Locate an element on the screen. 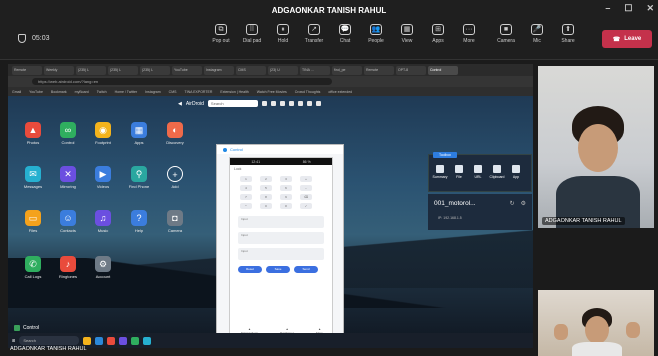 The image size is (658, 356). bookmark-item: myBoard is located at coordinates (82, 92).